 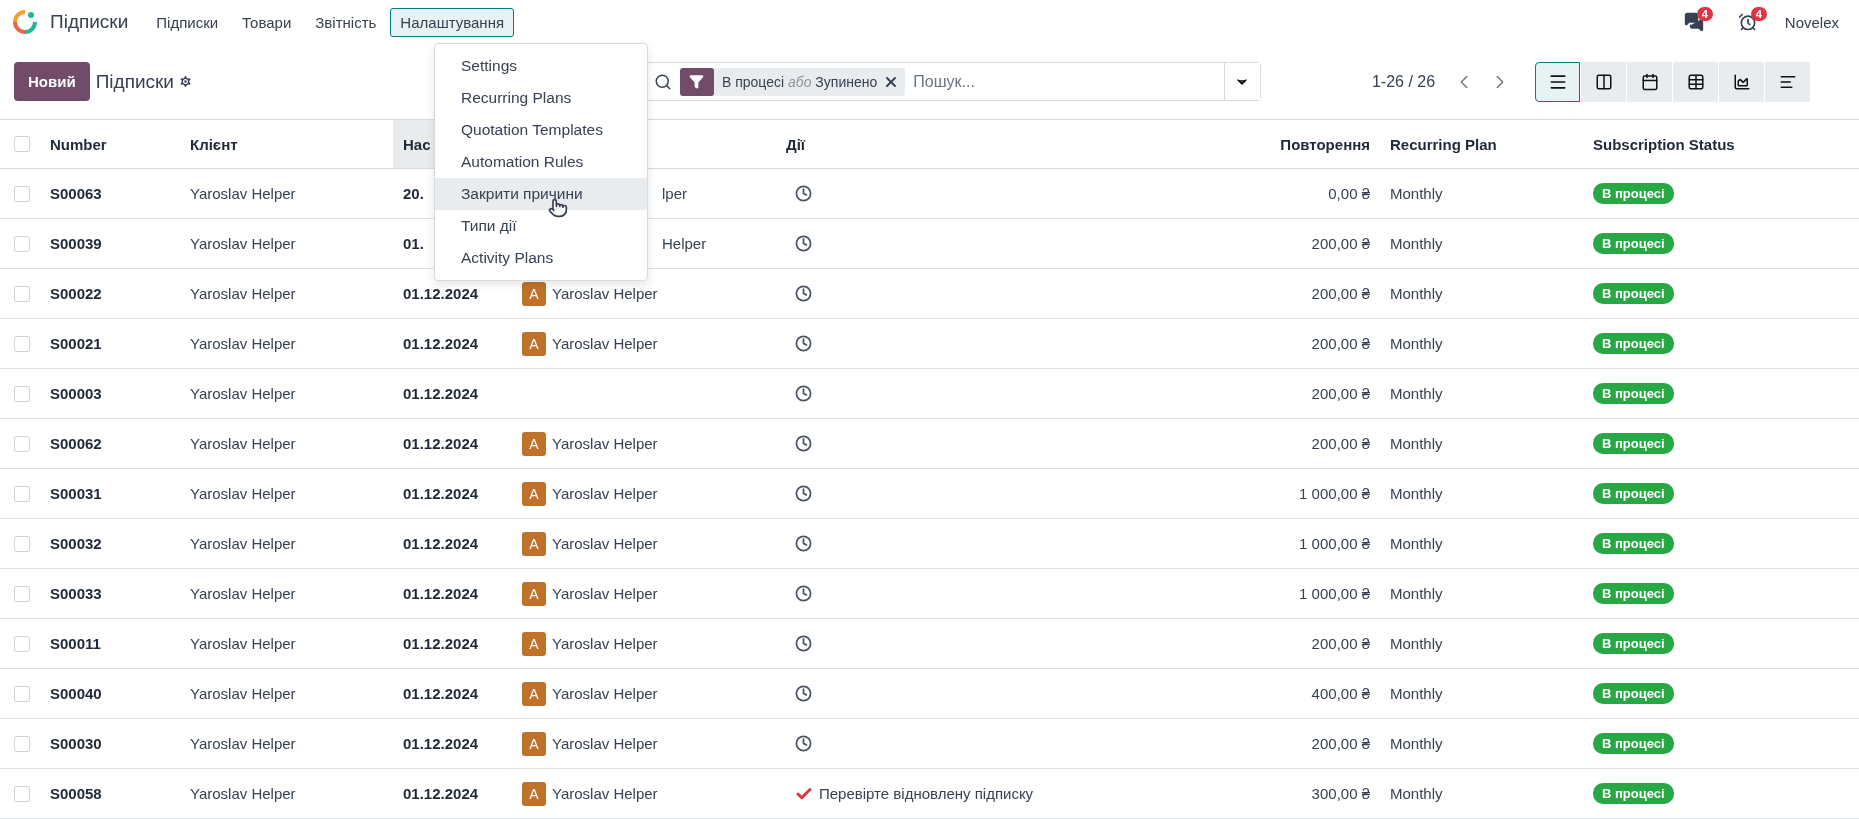 I want to click on menu-item: Звітність, so click(x=346, y=22).